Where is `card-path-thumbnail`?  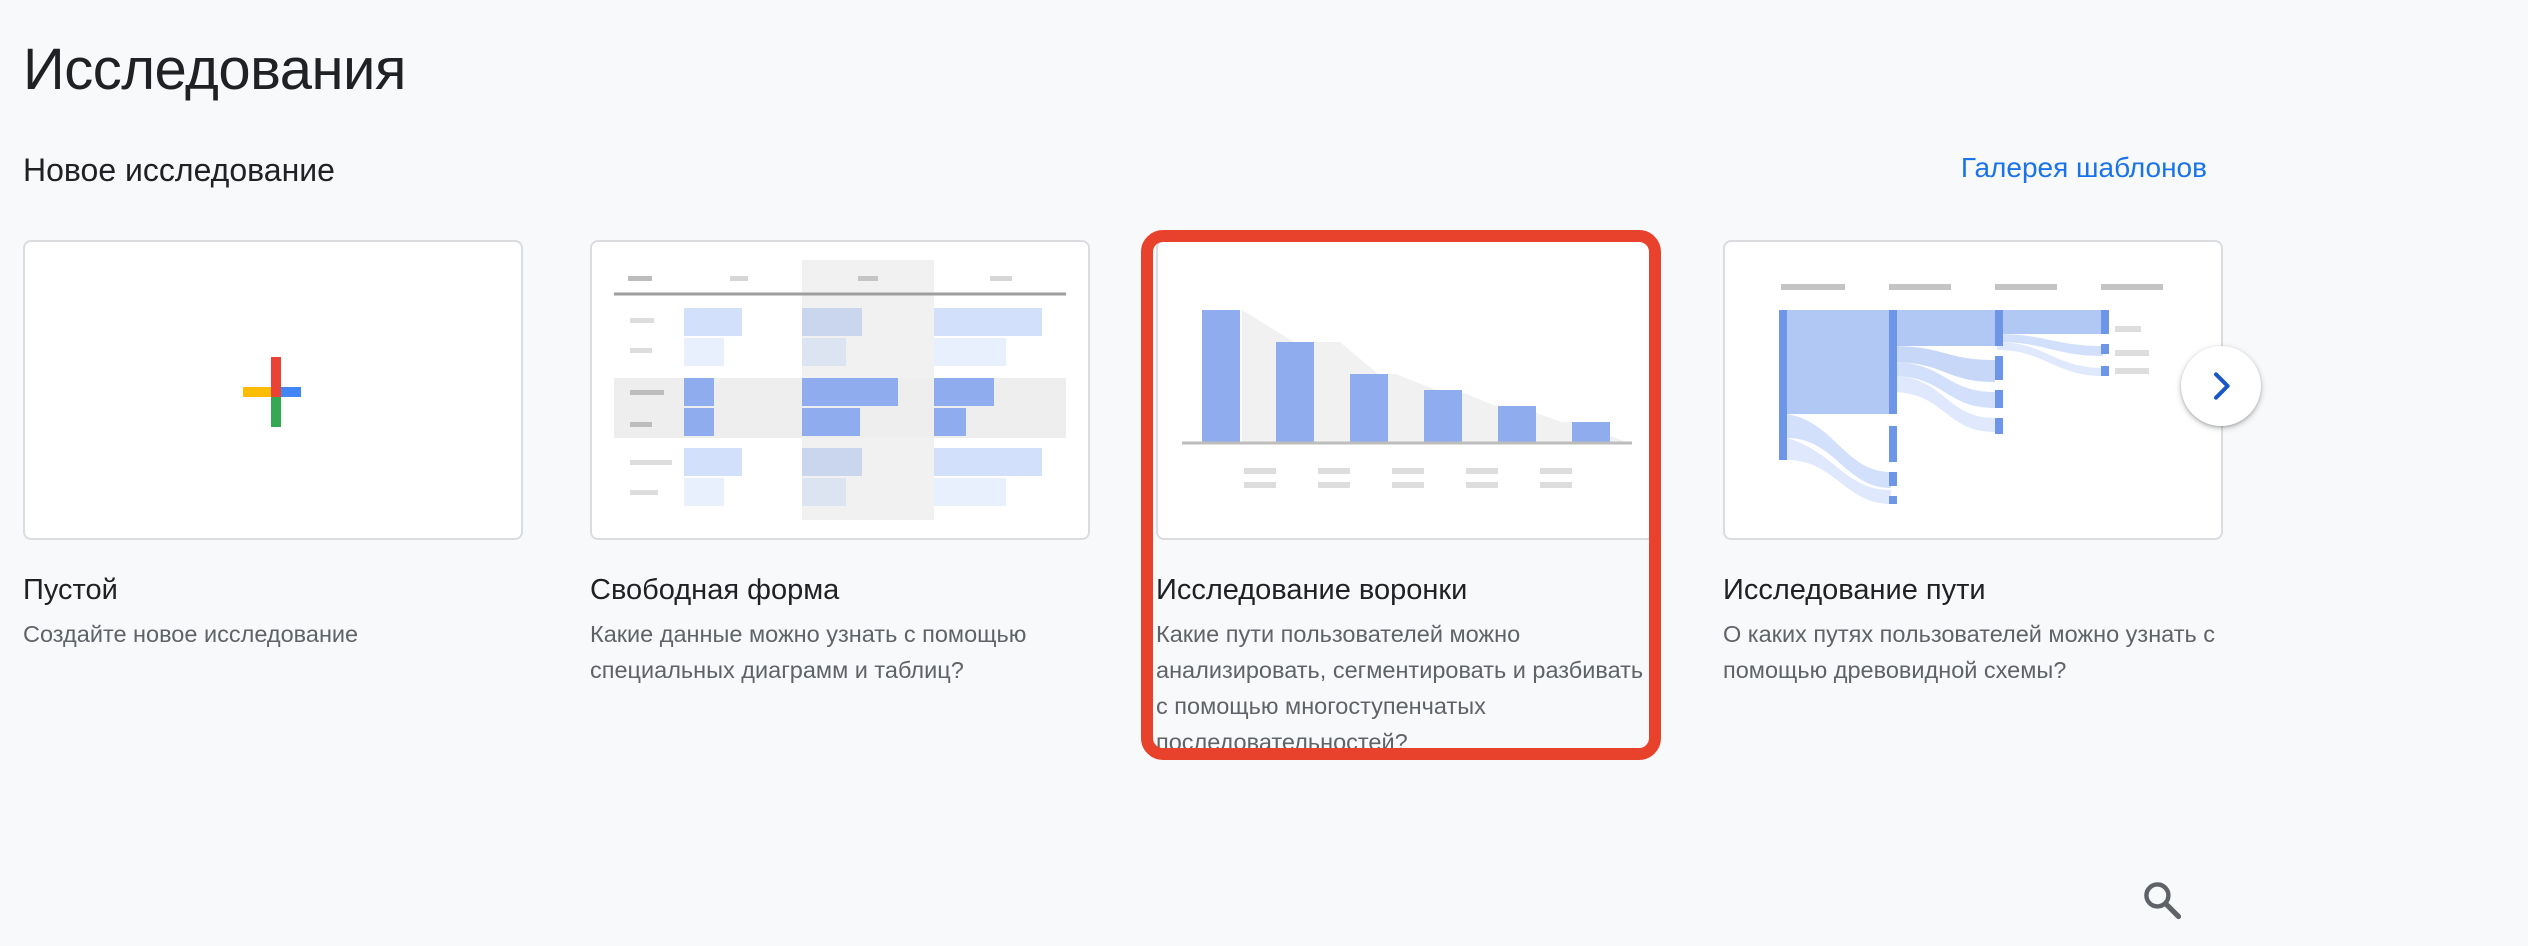
card-path-thumbnail is located at coordinates (1973, 390).